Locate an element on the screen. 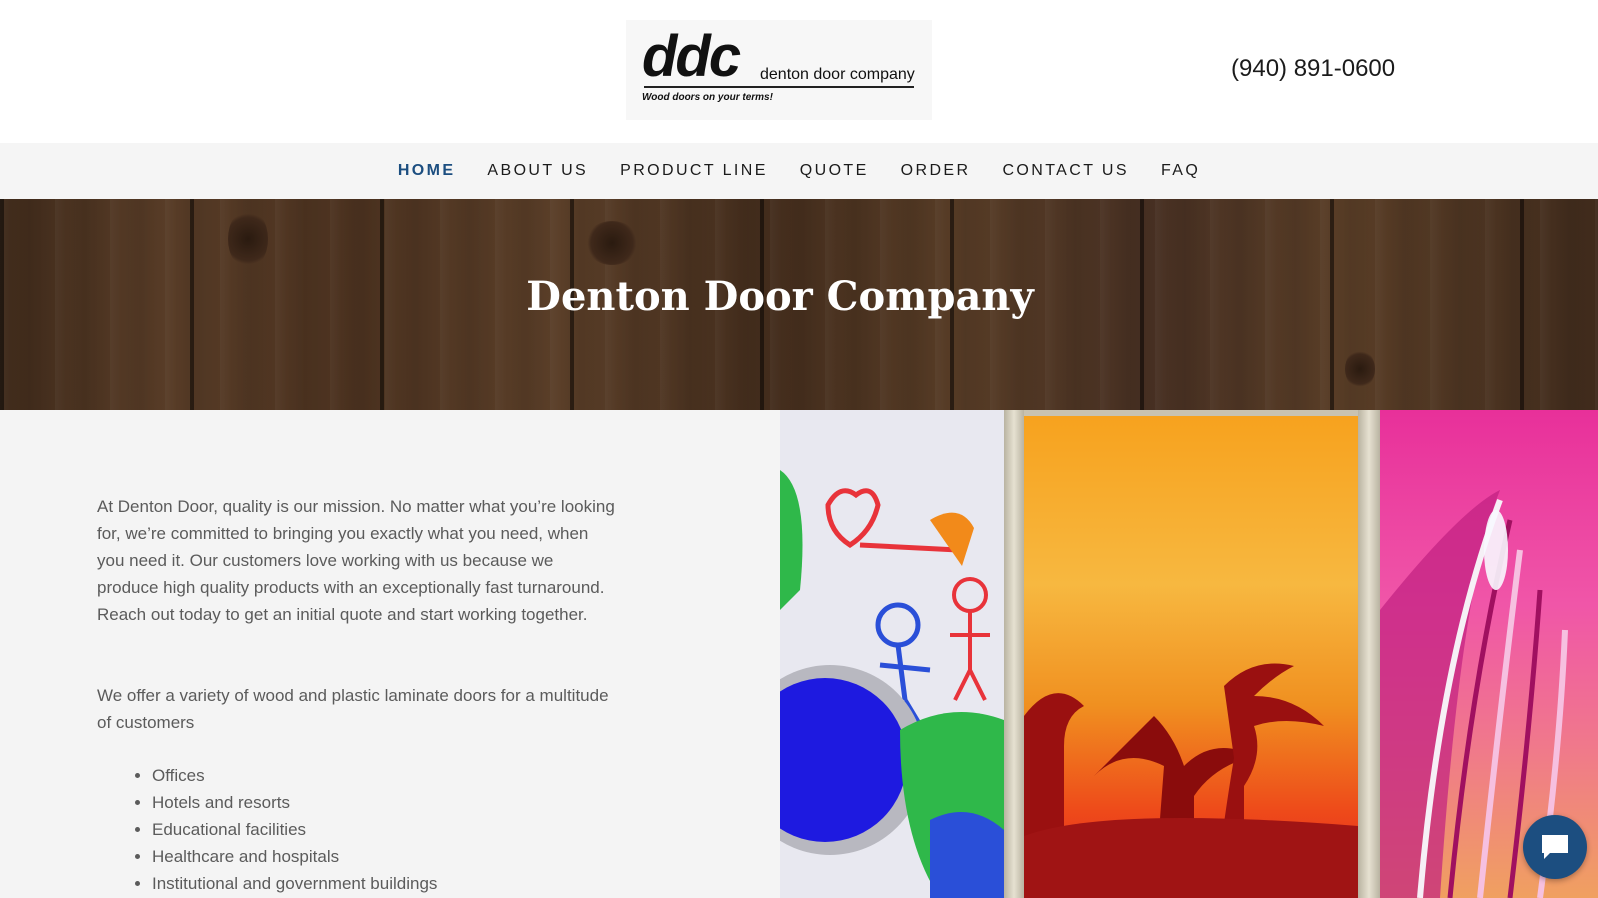  painted-art-door is located at coordinates (892, 654).